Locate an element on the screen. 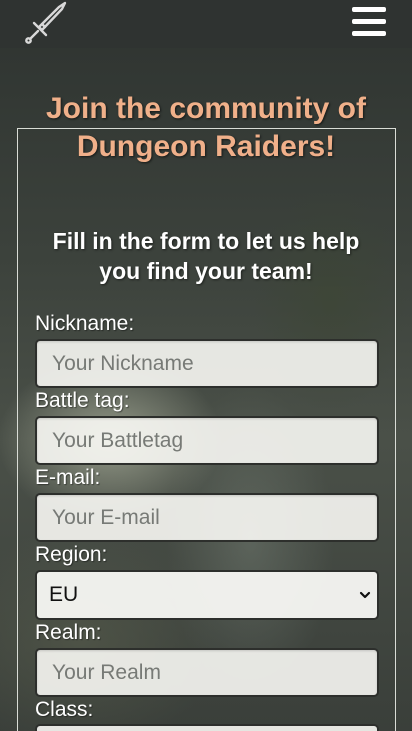 Image resolution: width=412 pixels, height=731 pixels. realm-input is located at coordinates (207, 672).